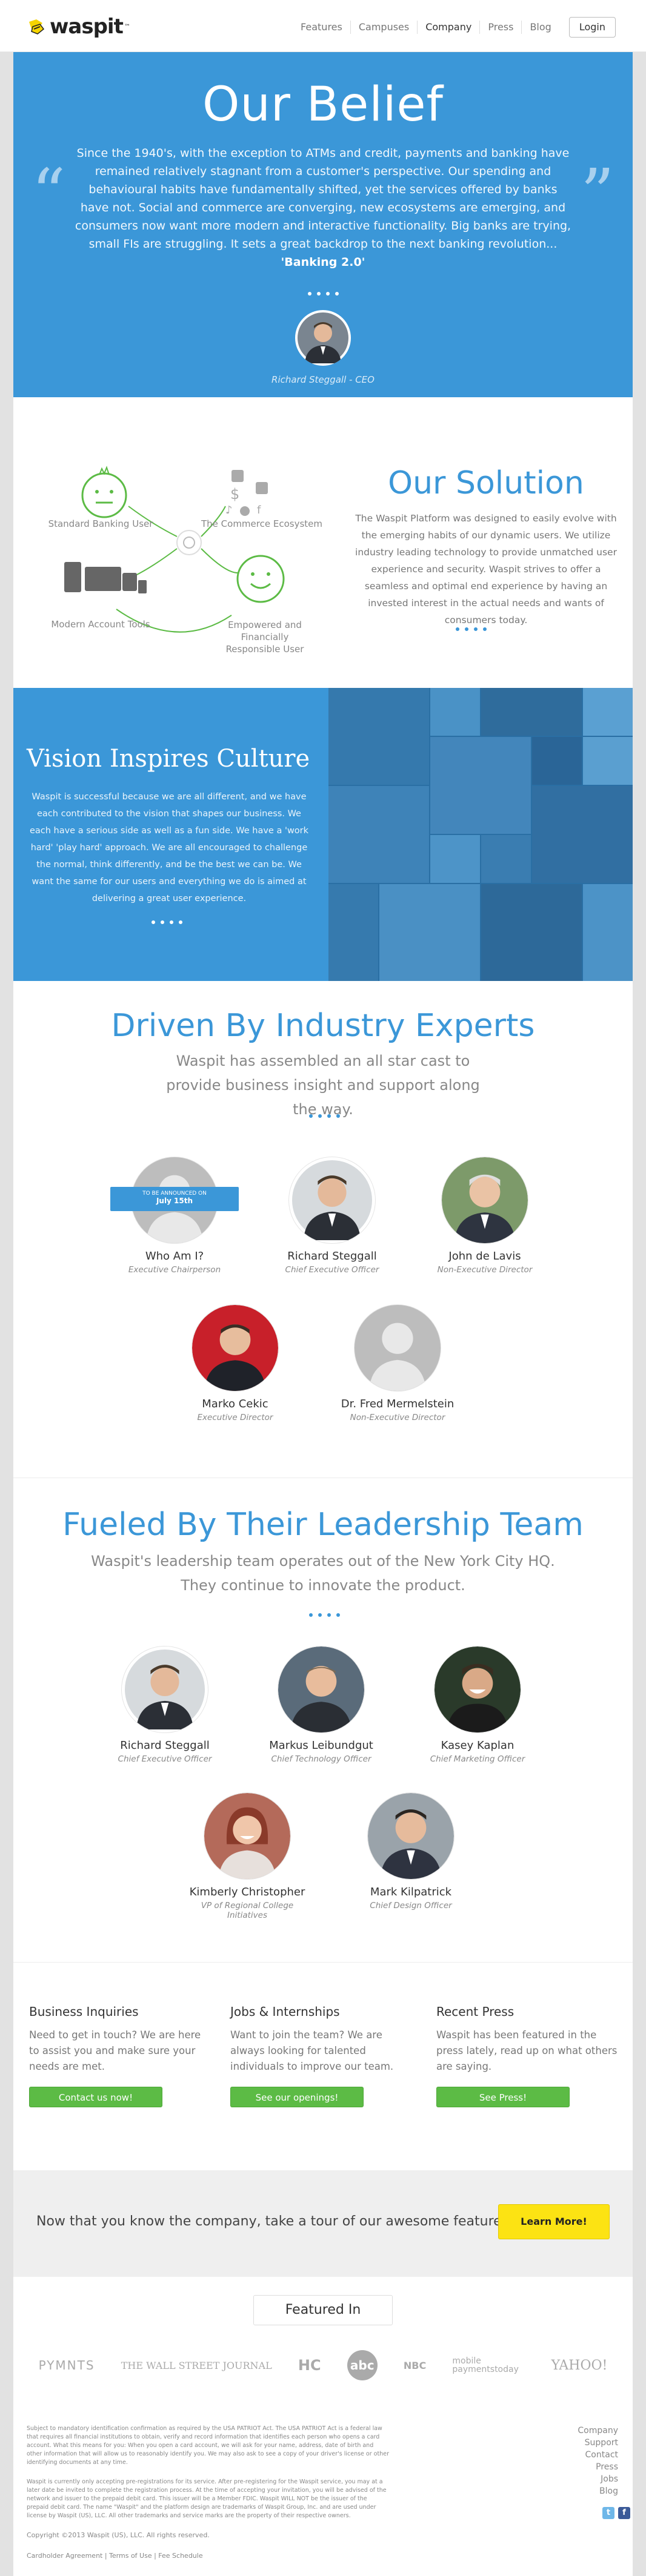  What do you see at coordinates (100, 523) in the screenshot?
I see `label-standard-user: Standard Banking User` at bounding box center [100, 523].